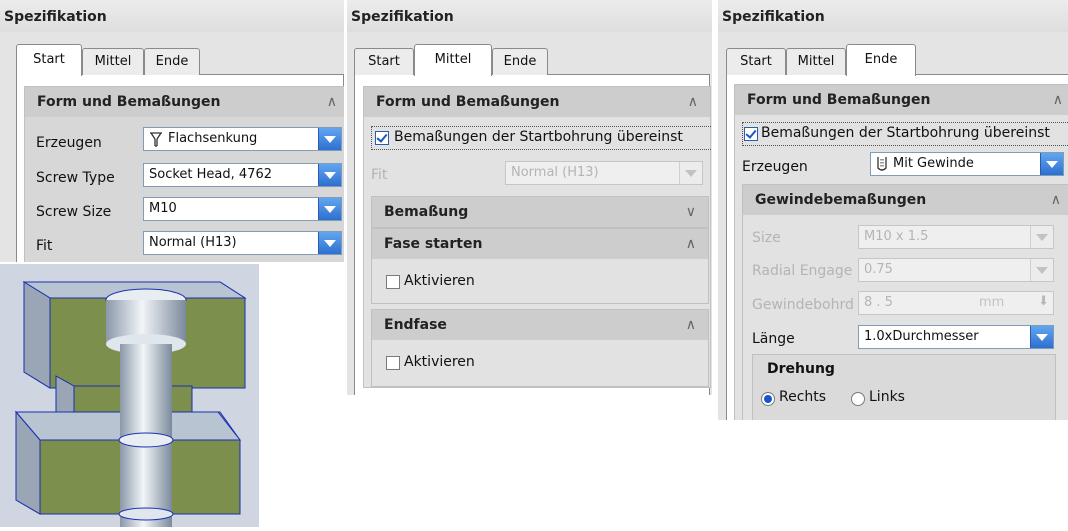 The height and width of the screenshot is (531, 1068). I want to click on radial-engage-label: Radial Engage, so click(802, 271).